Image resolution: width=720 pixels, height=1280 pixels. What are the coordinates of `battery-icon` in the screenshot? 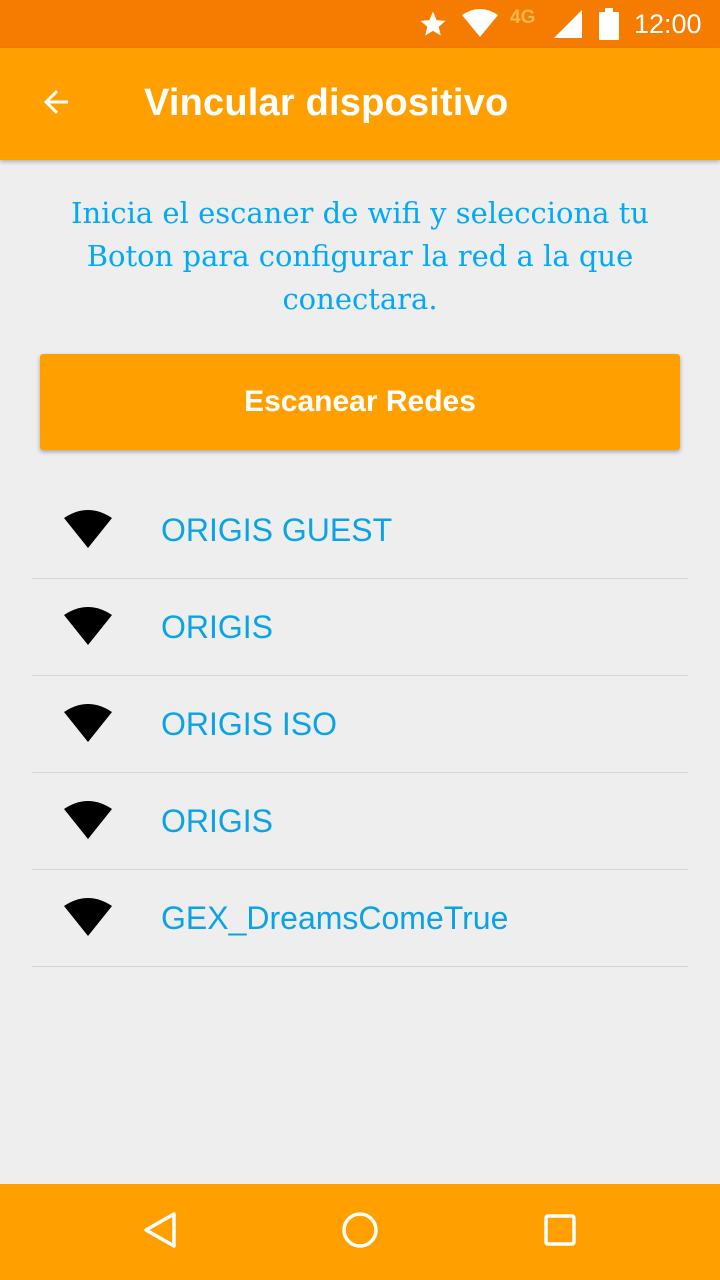 It's located at (609, 24).